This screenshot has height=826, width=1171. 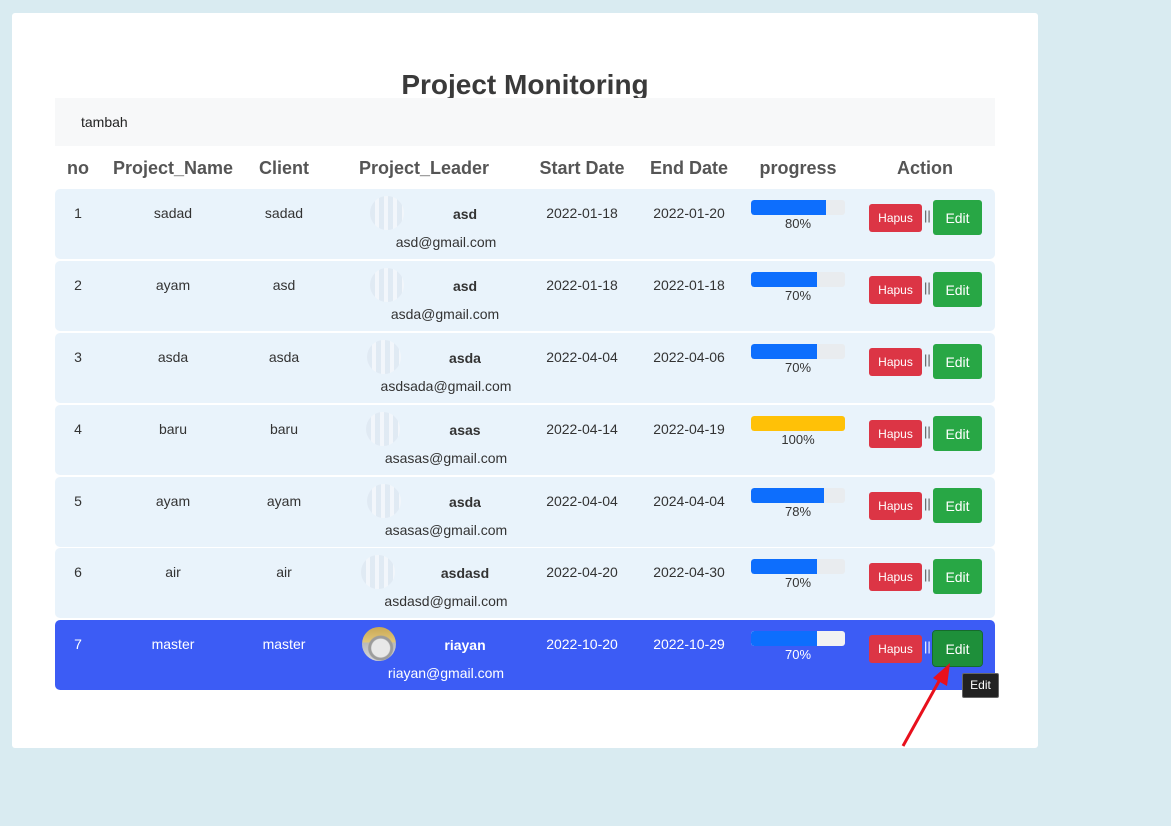 What do you see at coordinates (78, 501) in the screenshot?
I see `cell-no: 5` at bounding box center [78, 501].